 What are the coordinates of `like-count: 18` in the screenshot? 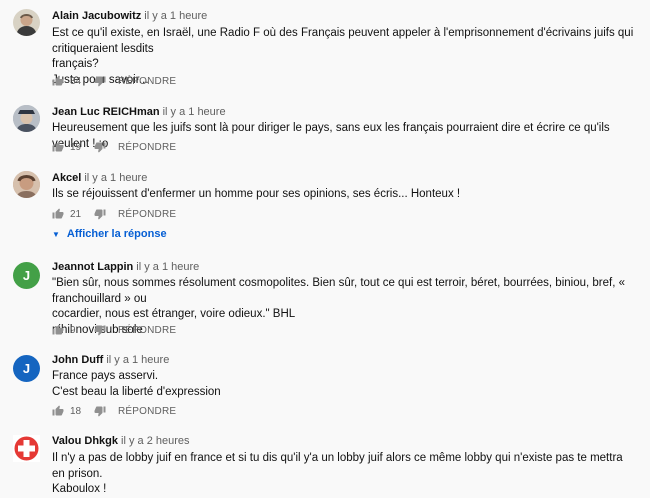 It's located at (76, 411).